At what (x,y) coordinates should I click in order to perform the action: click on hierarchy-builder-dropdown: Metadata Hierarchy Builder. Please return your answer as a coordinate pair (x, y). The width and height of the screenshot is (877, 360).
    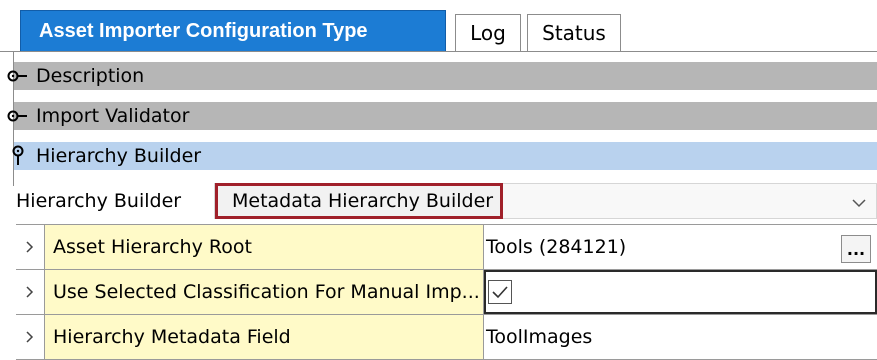
    Looking at the image, I should click on (545, 201).